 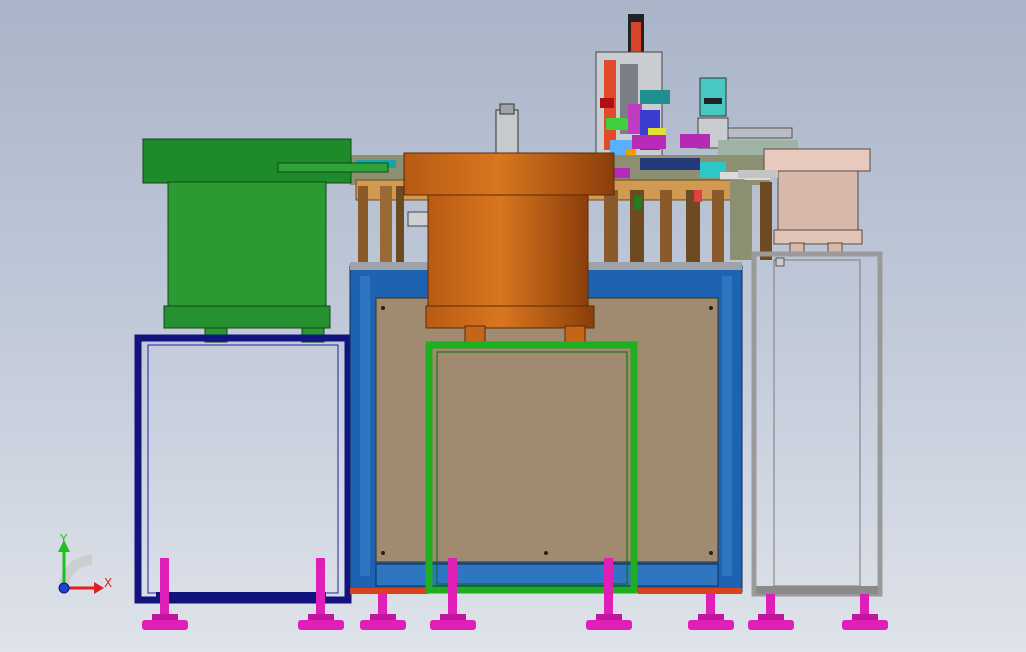 What do you see at coordinates (99, 588) in the screenshot?
I see `x-axis-arrow` at bounding box center [99, 588].